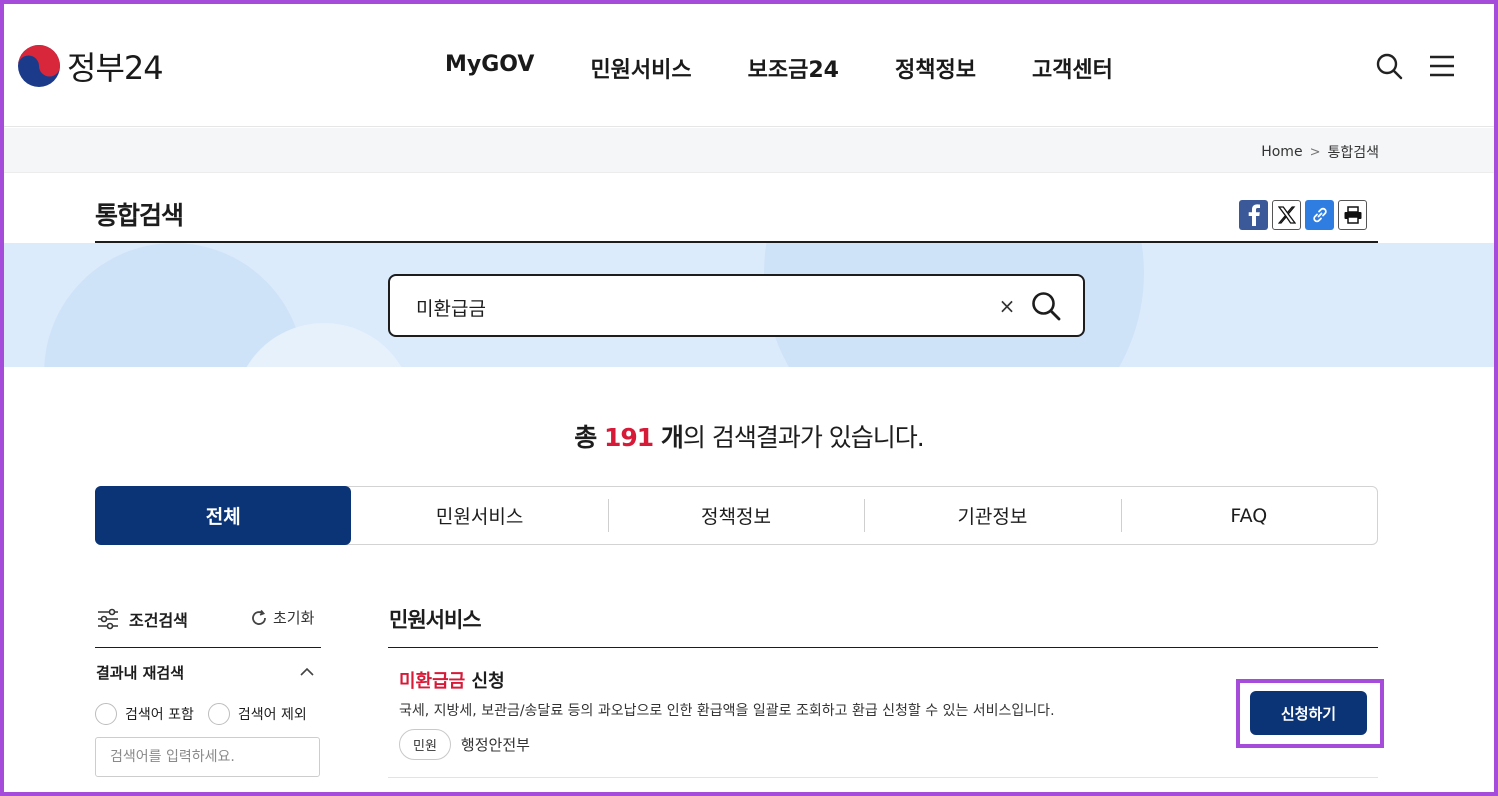 This screenshot has height=796, width=1498. Describe the element at coordinates (201, 714) in the screenshot. I see `refine-options: 검색어 포함 검색어 제외` at that location.